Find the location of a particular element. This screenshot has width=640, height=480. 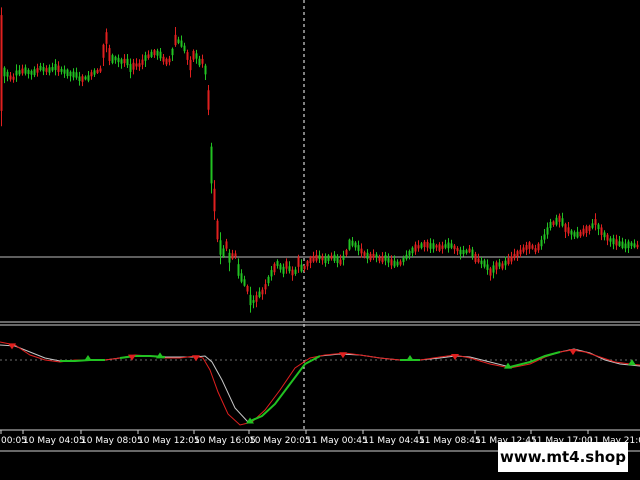

time-axis-label: 10 May 08:05 is located at coordinates (112, 441).